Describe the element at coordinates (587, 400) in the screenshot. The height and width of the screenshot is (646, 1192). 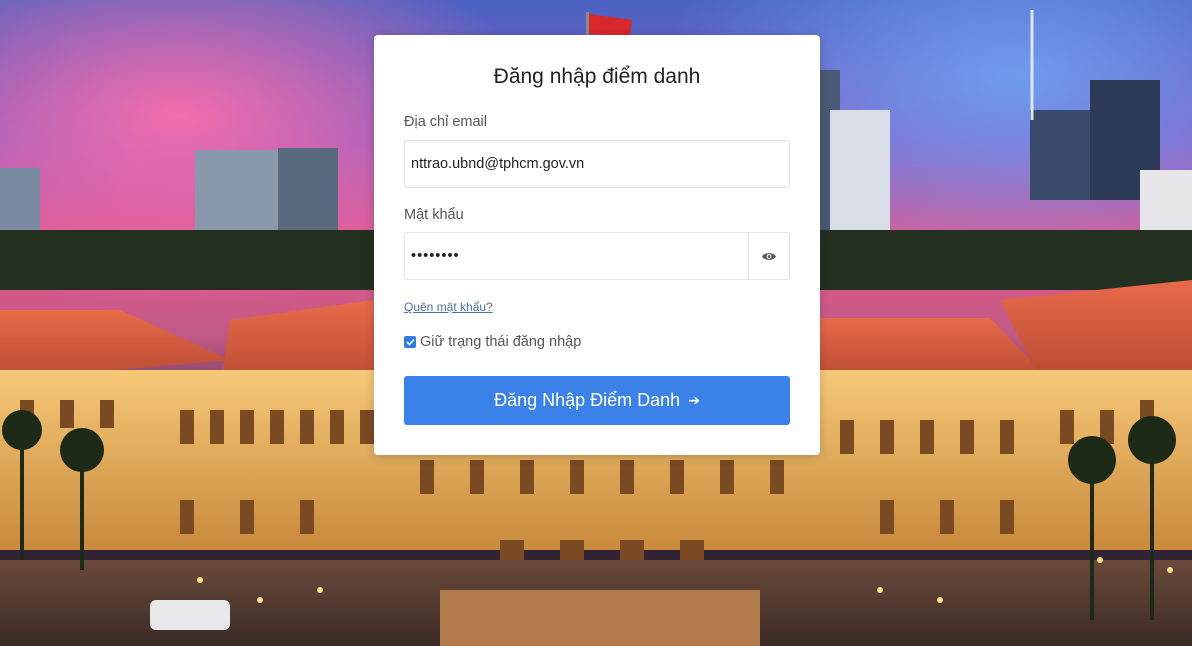
I see `submit-label: Đăng Nhập Điểm Danh` at that location.